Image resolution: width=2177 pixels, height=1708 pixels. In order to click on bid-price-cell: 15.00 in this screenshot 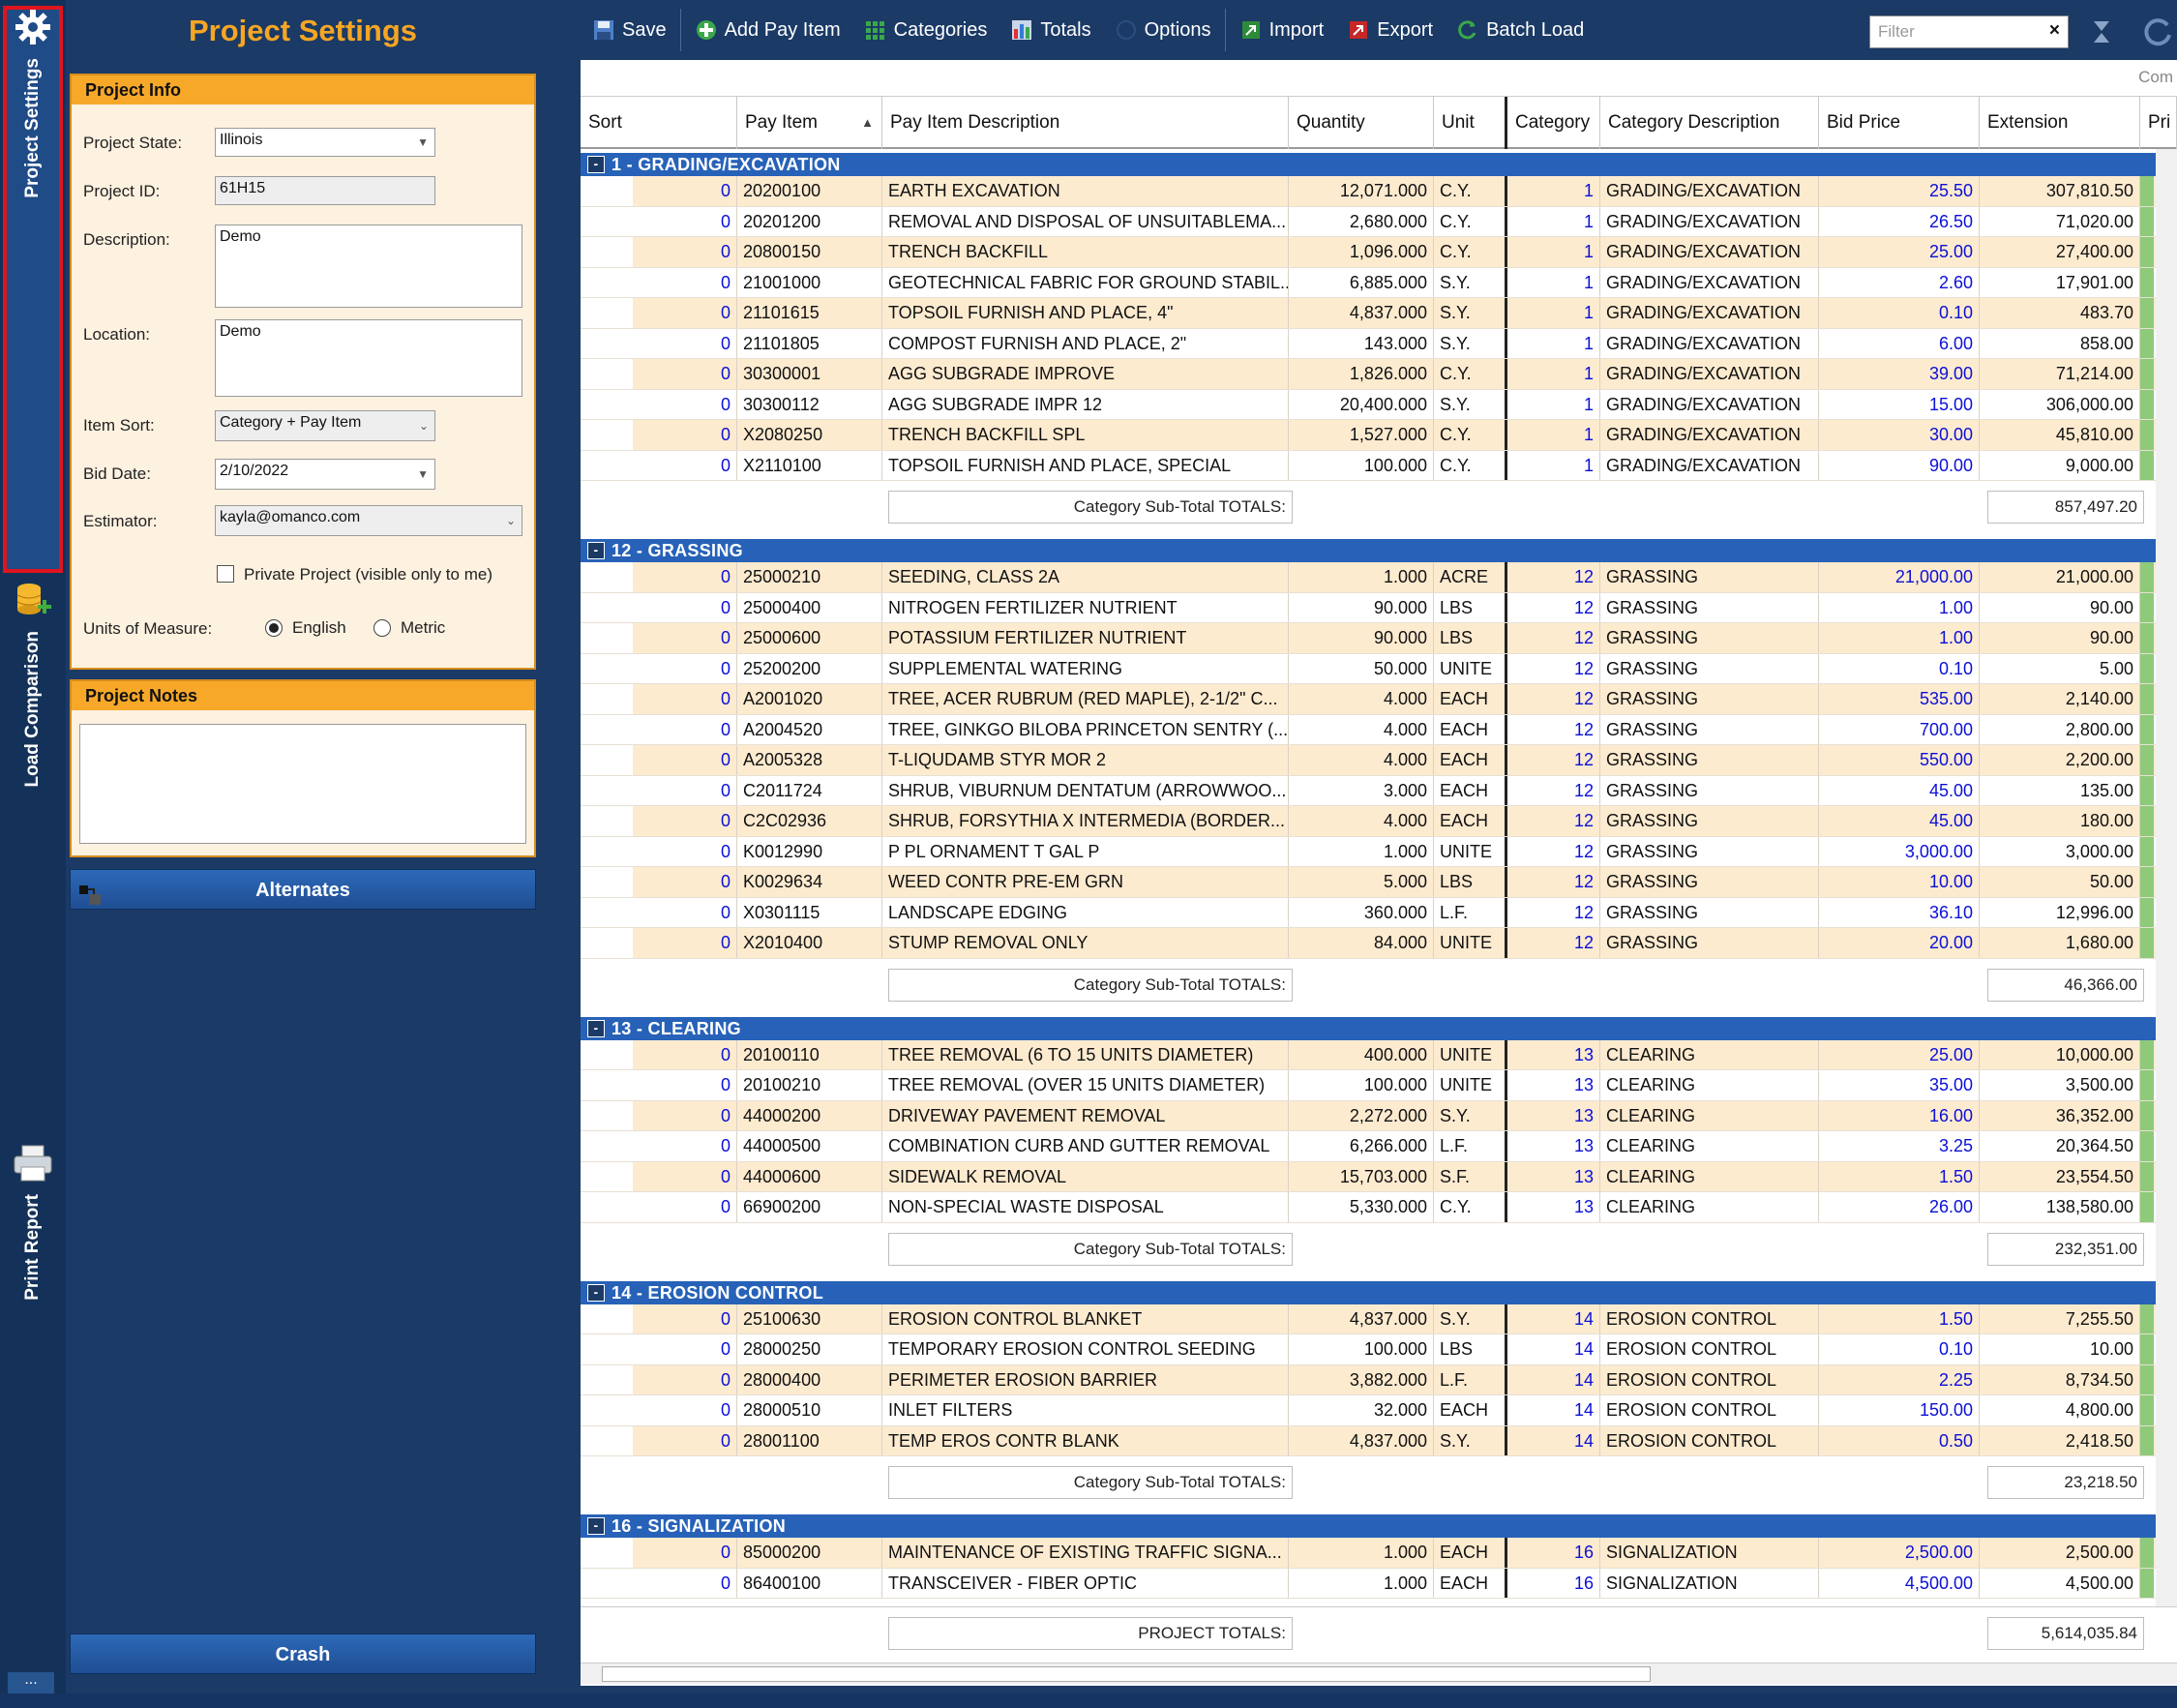, I will do `click(1899, 404)`.